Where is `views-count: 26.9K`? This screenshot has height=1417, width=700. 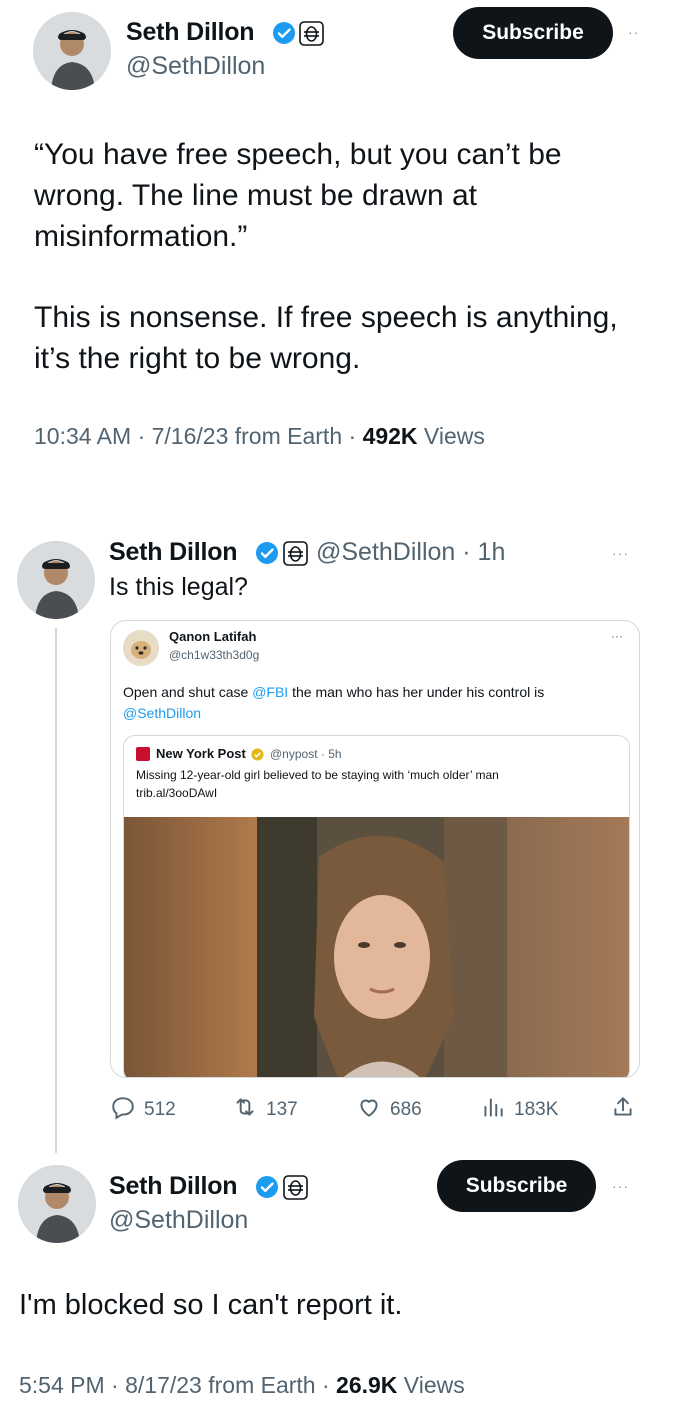 views-count: 26.9K is located at coordinates (367, 1385).